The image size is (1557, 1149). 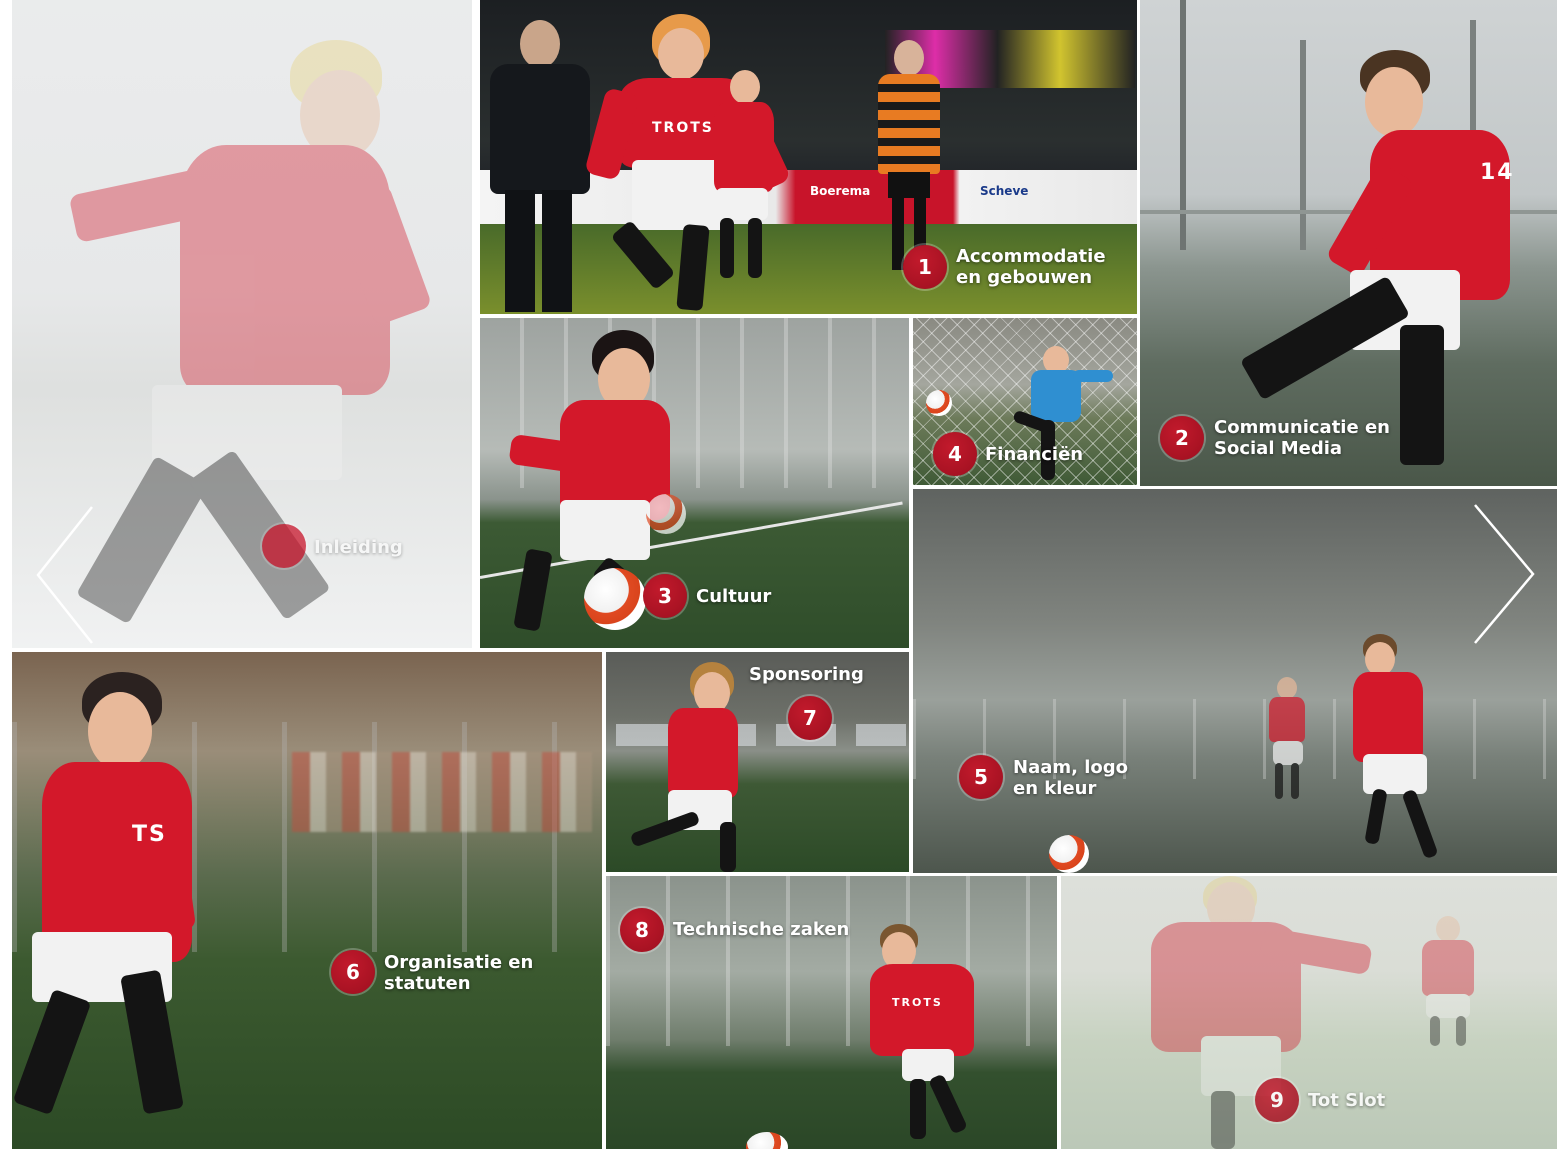 I want to click on cultuur-label: Cultuur, so click(x=734, y=596).